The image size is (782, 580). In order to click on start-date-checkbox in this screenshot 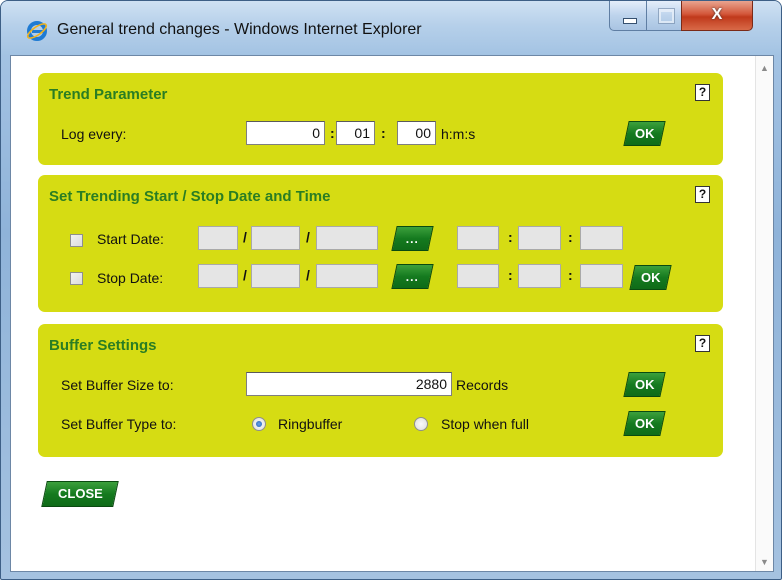, I will do `click(76, 240)`.